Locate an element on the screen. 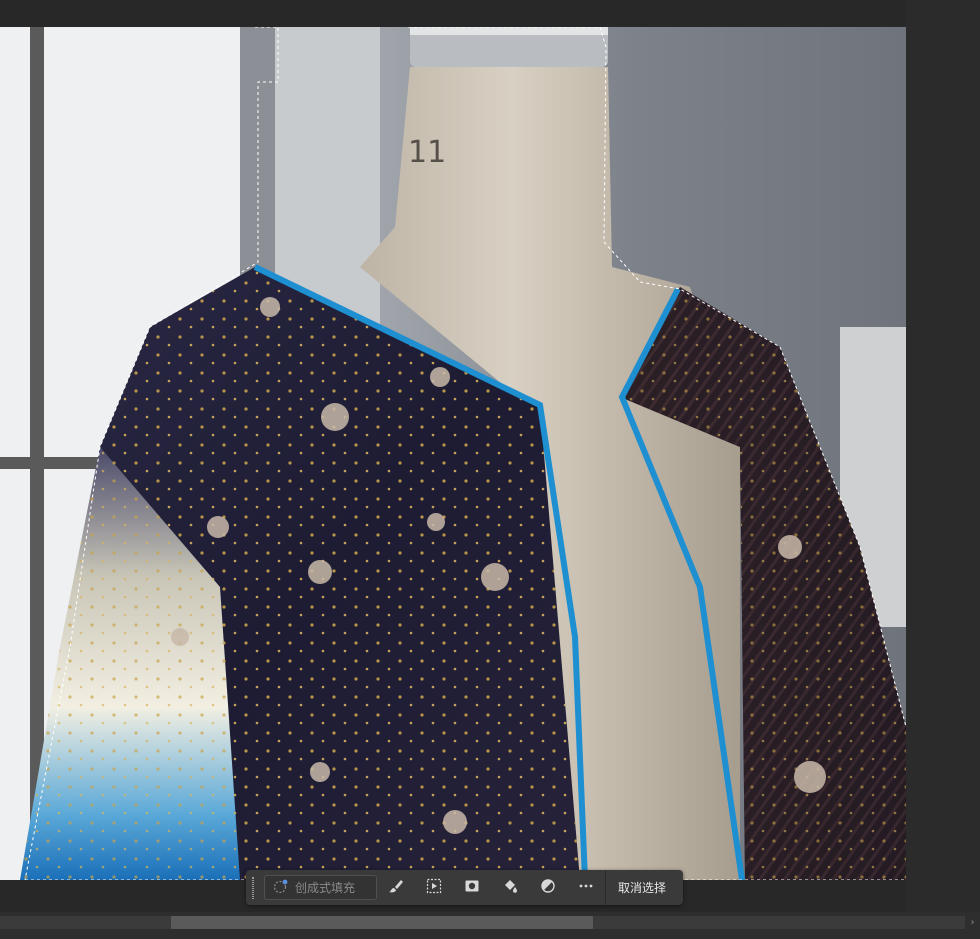  svg-text: 11 is located at coordinates (427, 152).